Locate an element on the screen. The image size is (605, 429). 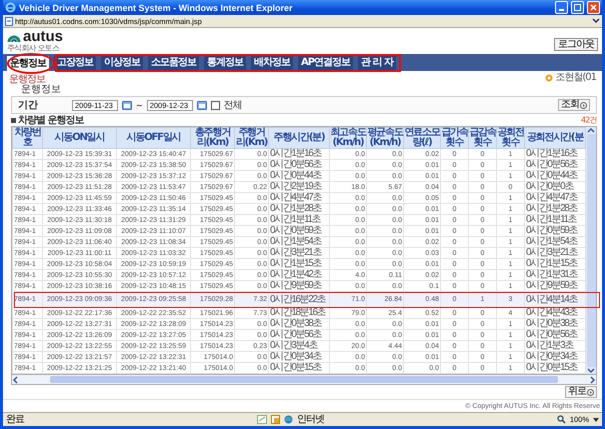
status-text: 완료 is located at coordinates (15, 419).